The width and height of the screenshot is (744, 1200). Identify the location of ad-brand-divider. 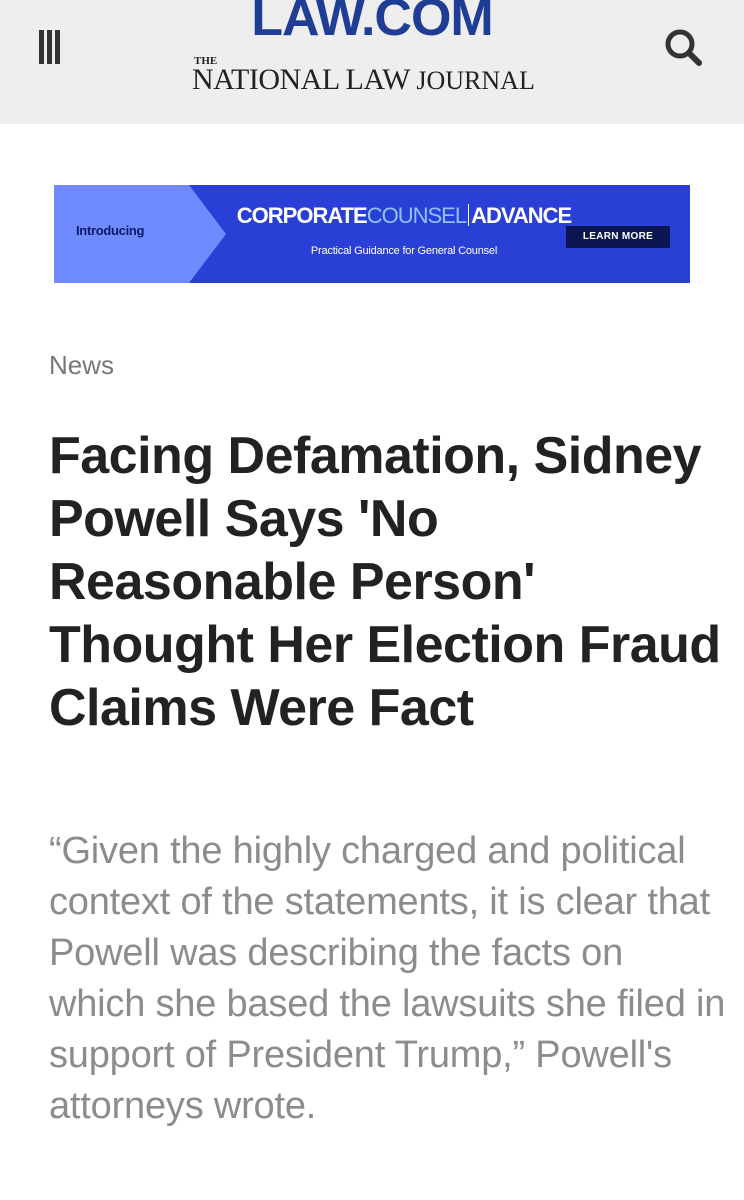
(469, 215).